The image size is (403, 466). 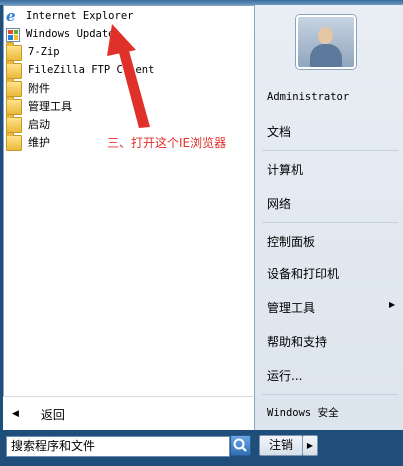 I want to click on control-panel-link: 控制面板, so click(x=291, y=241).